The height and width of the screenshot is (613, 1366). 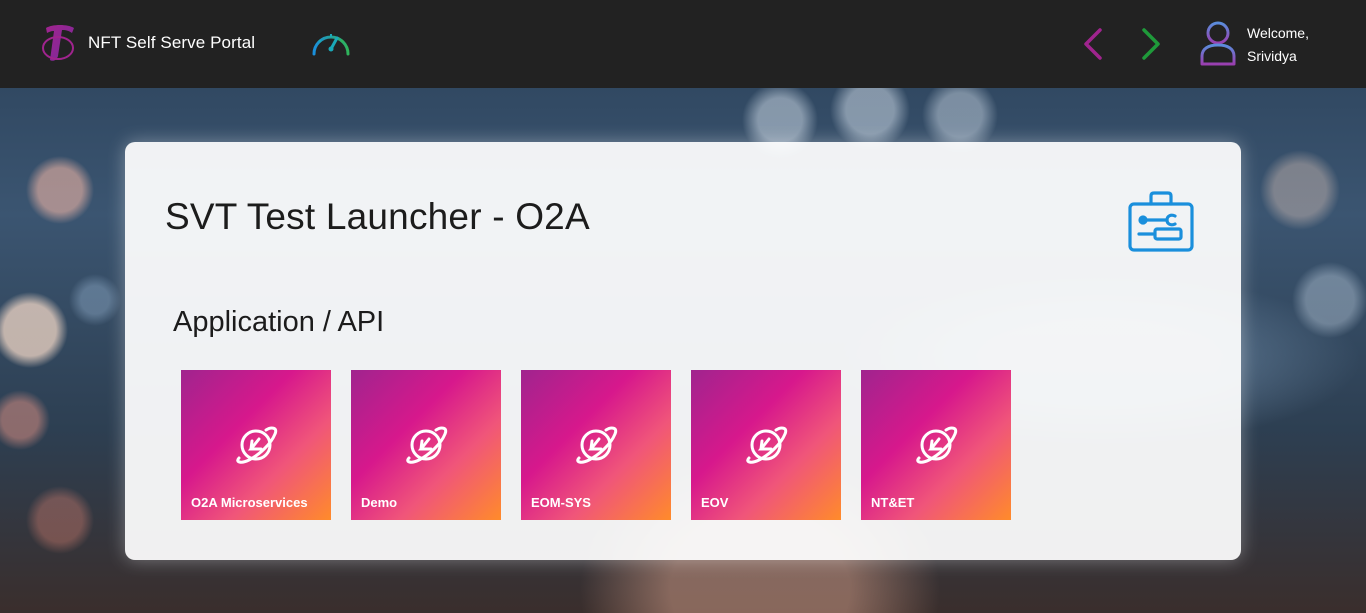 What do you see at coordinates (893, 502) in the screenshot?
I see `tile-label: NT&ET` at bounding box center [893, 502].